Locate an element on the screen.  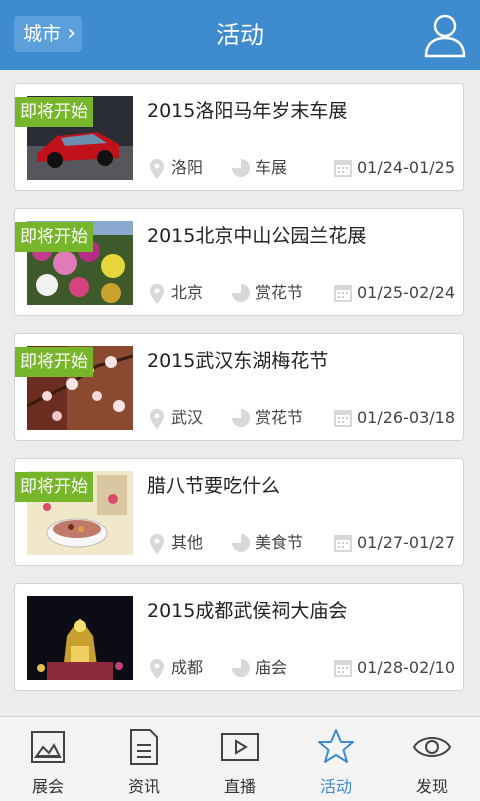
star-icon is located at coordinates (336, 746).